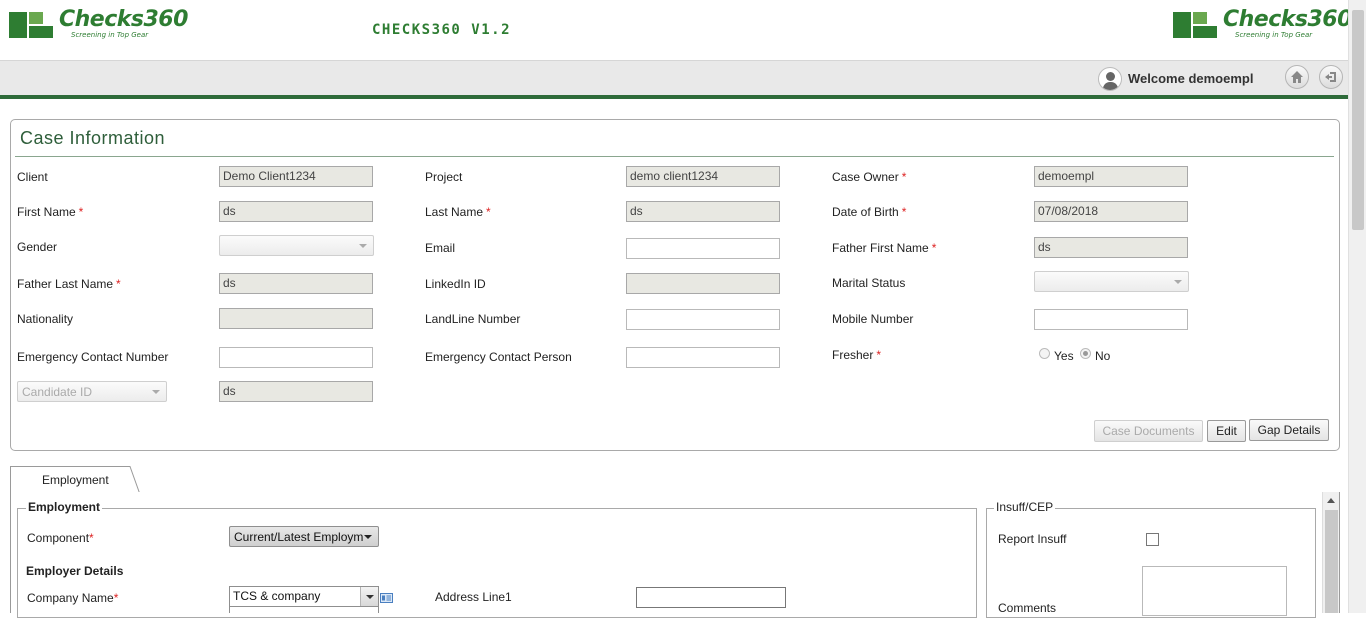 The image size is (1366, 618). Describe the element at coordinates (703, 357) in the screenshot. I see `emergency-contact-person-field` at that location.